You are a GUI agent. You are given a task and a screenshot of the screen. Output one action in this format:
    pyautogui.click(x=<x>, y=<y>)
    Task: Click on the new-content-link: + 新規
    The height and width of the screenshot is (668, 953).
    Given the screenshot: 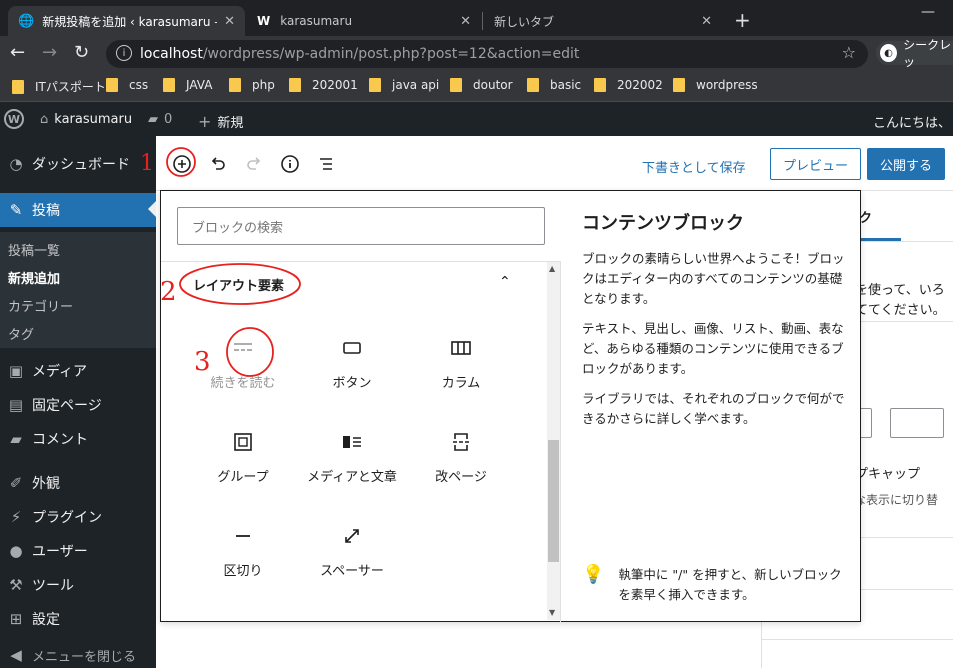 What is the action you would take?
    pyautogui.click(x=220, y=121)
    